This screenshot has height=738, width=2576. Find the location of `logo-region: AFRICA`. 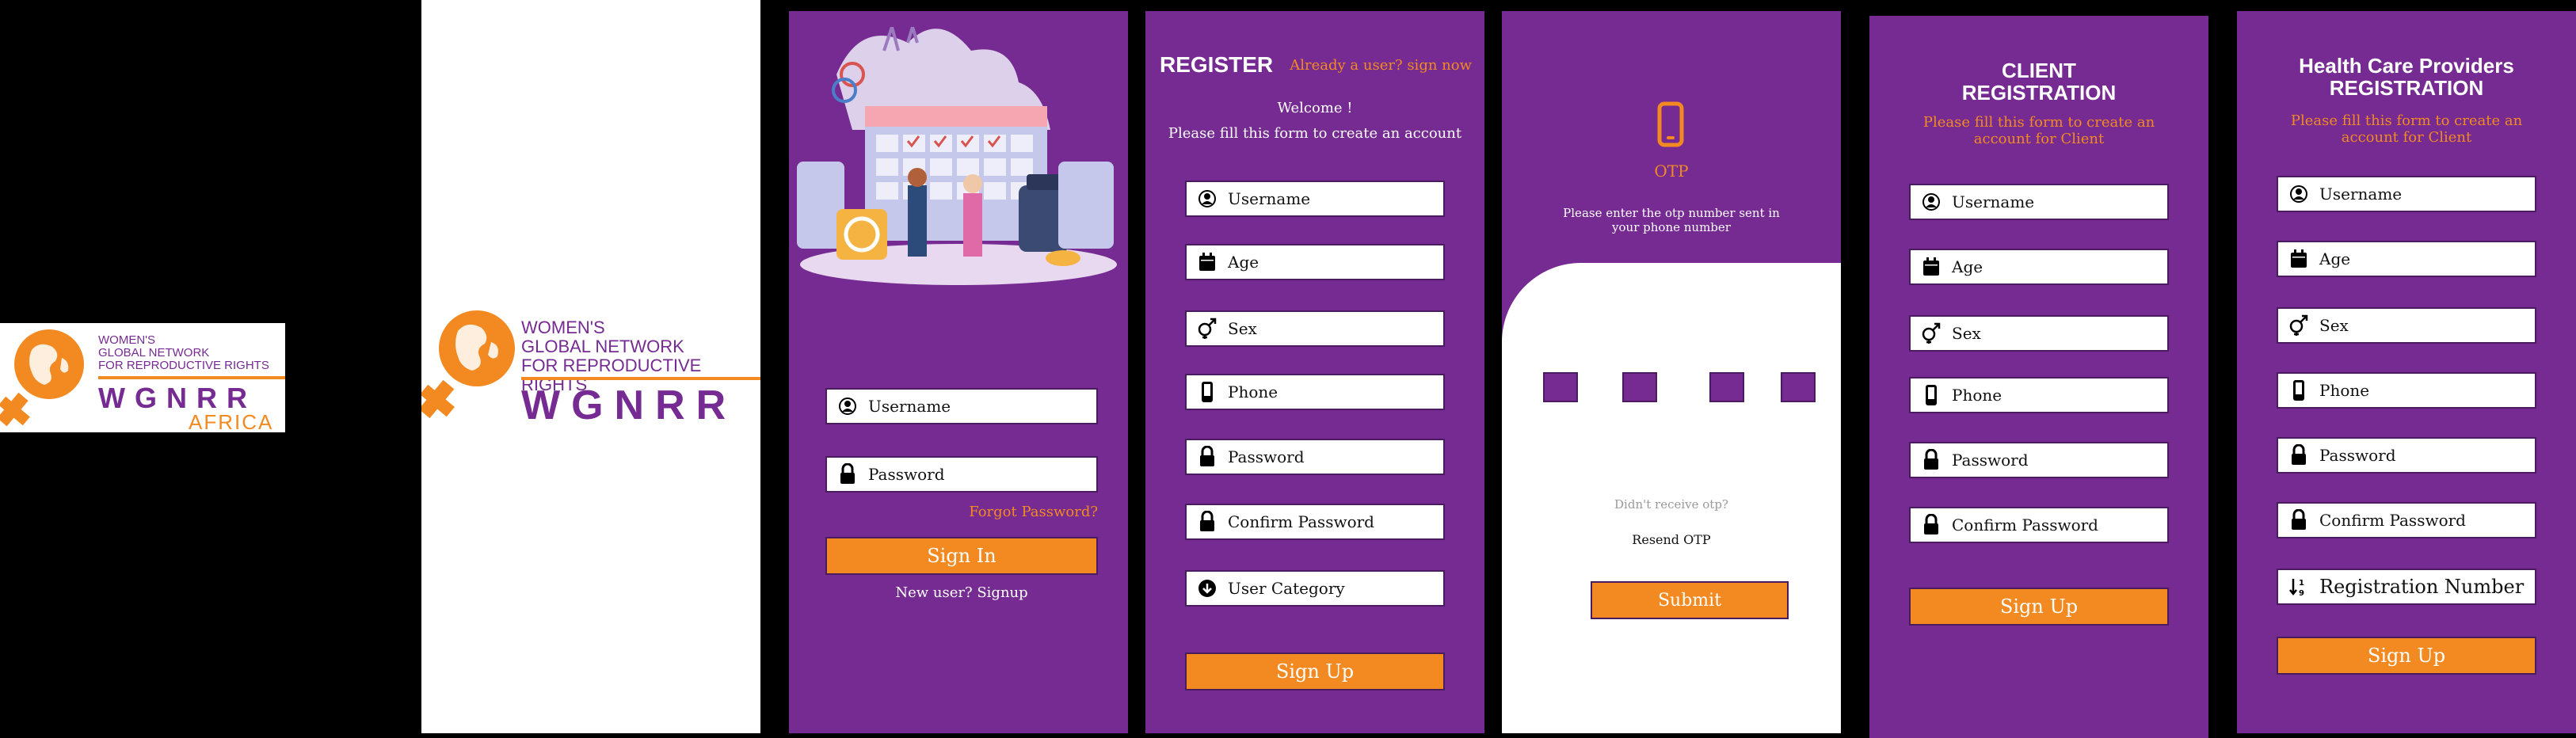

logo-region: AFRICA is located at coordinates (232, 422).